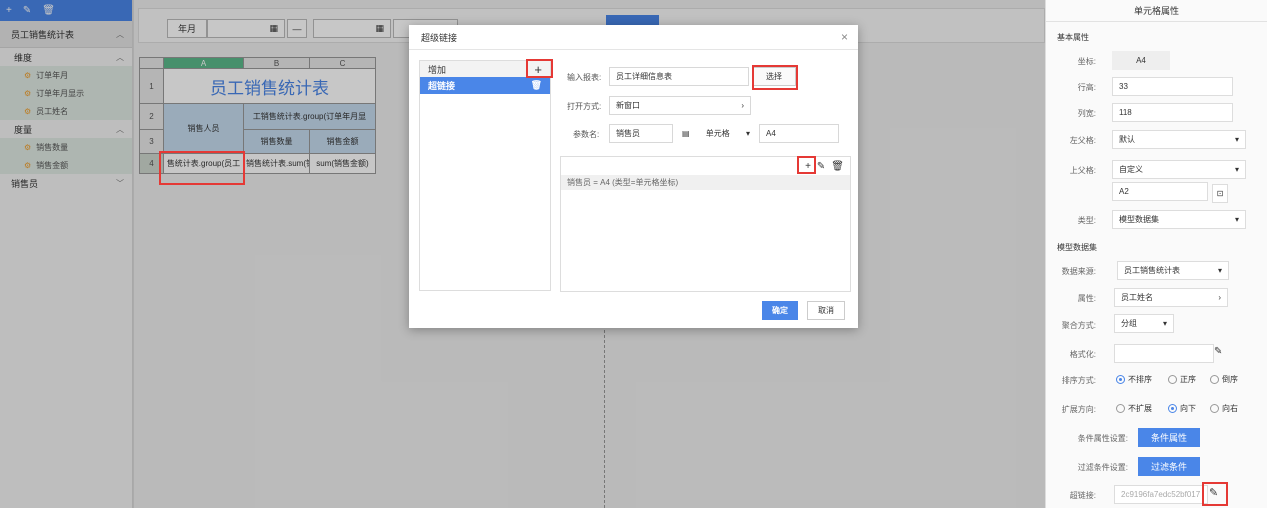 This screenshot has height=508, width=1267. Describe the element at coordinates (1078, 409) in the screenshot. I see `expand-label: 扩展方向:` at that location.